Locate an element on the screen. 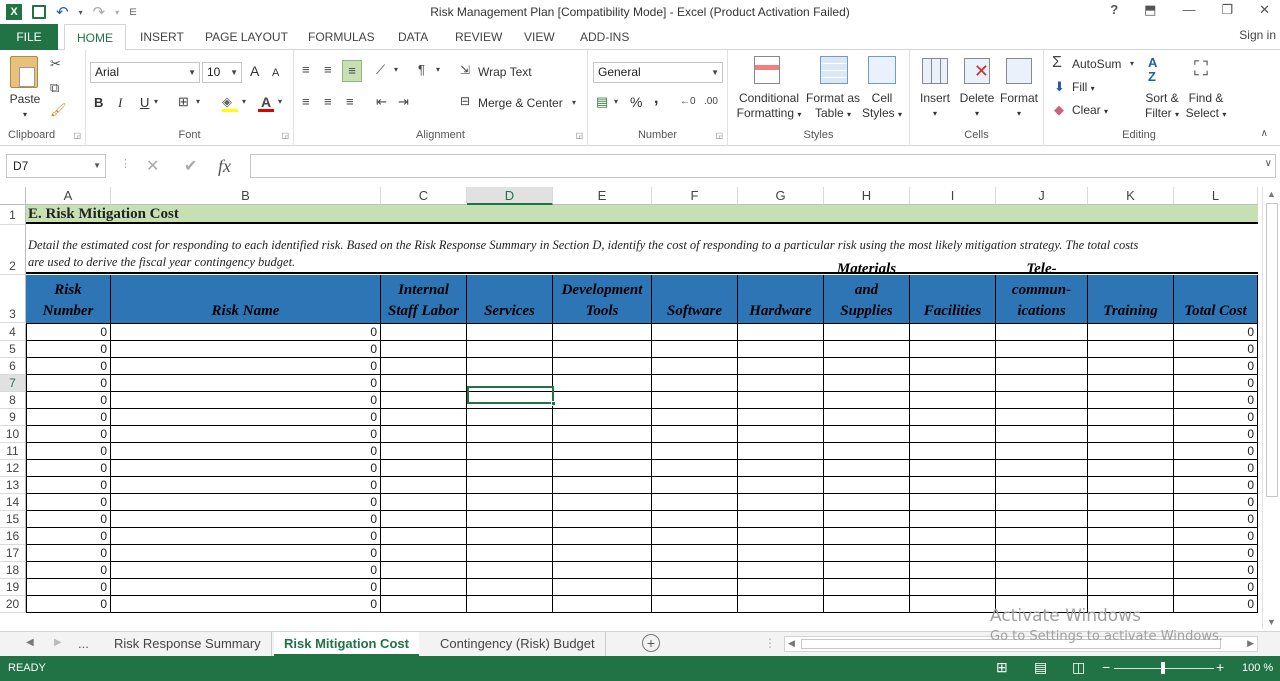 The height and width of the screenshot is (681, 1280). cell-e5 is located at coordinates (602, 349).